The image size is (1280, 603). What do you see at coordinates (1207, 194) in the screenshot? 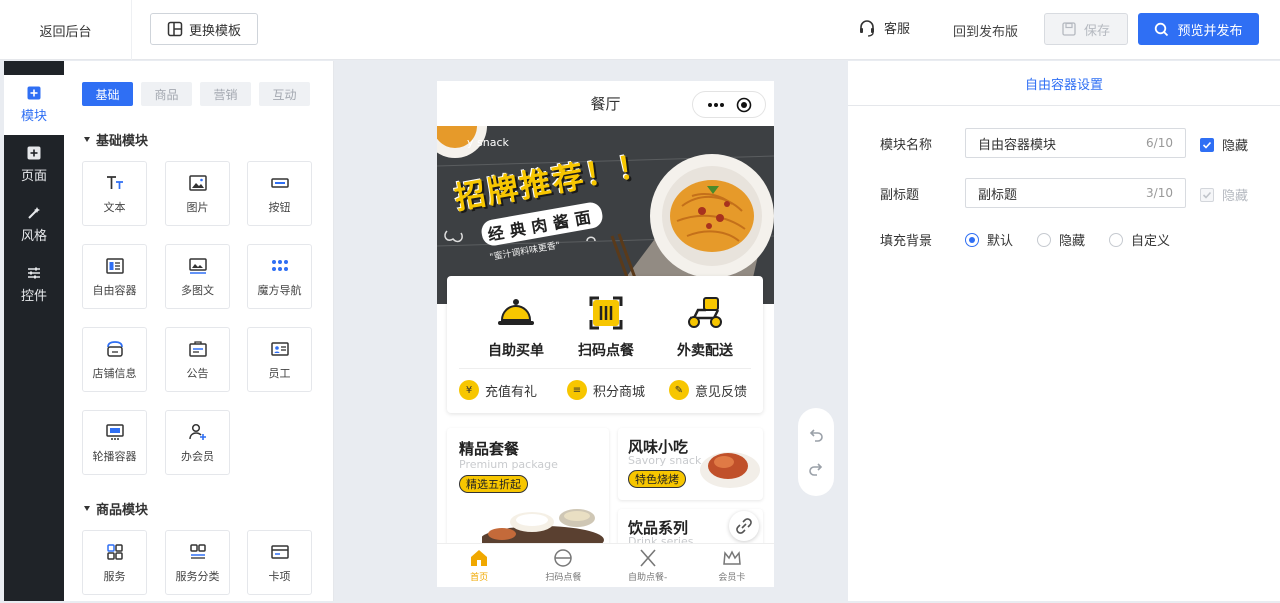
I see `checkbox-disabled-icon` at bounding box center [1207, 194].